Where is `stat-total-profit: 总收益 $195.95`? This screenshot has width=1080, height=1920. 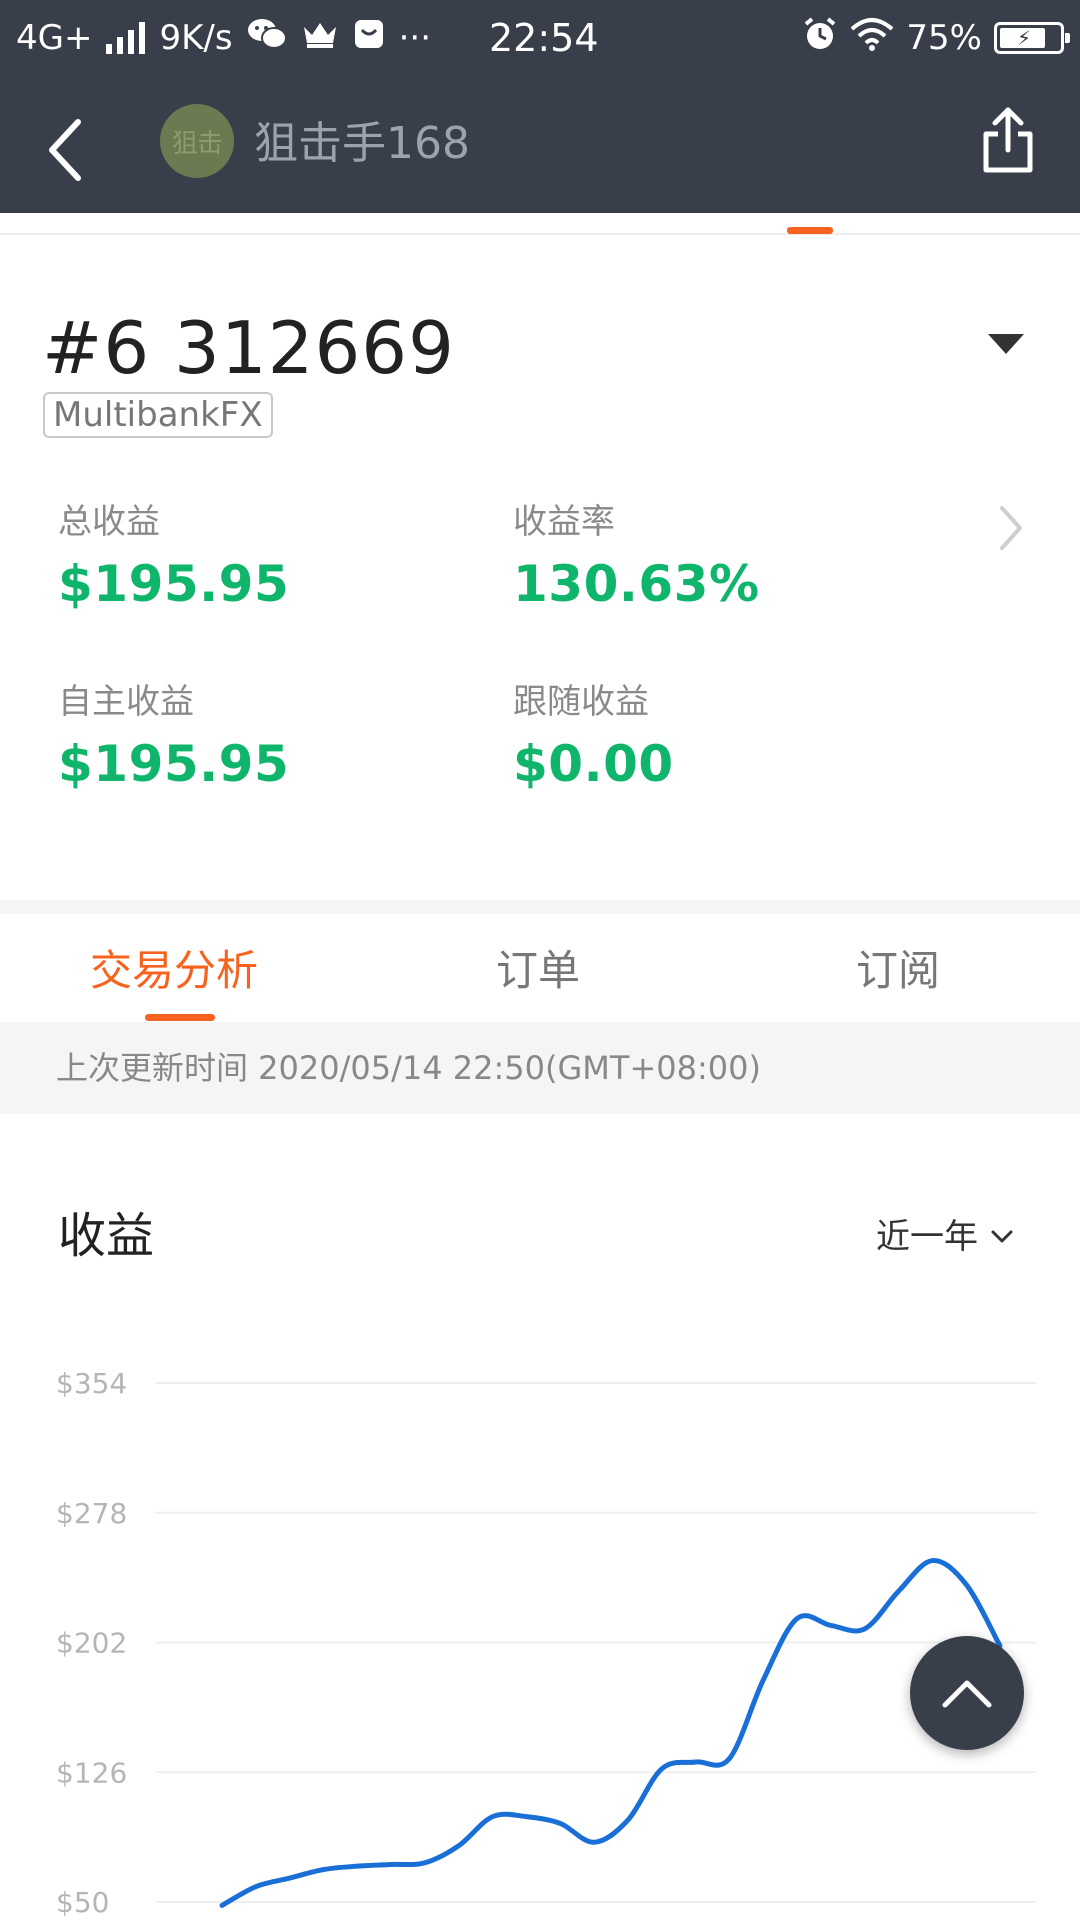 stat-total-profit: 总收益 $195.95 is located at coordinates (173, 558).